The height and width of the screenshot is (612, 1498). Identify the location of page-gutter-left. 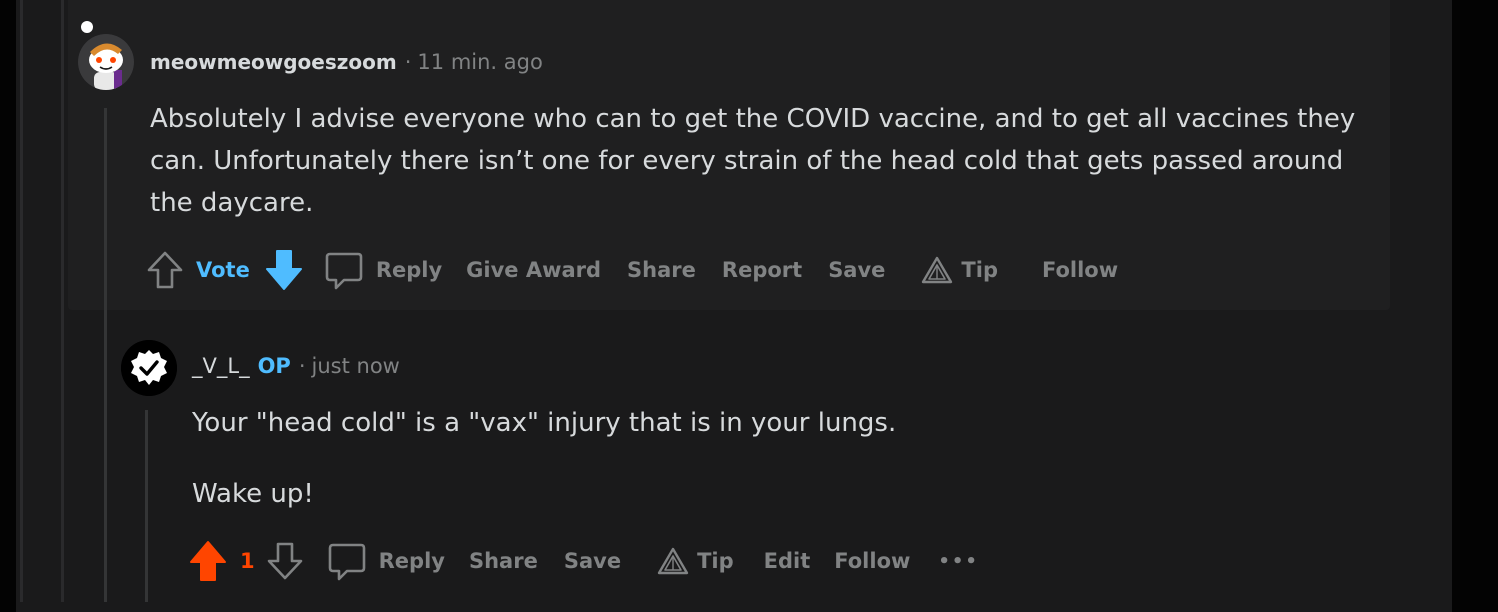
(8, 306).